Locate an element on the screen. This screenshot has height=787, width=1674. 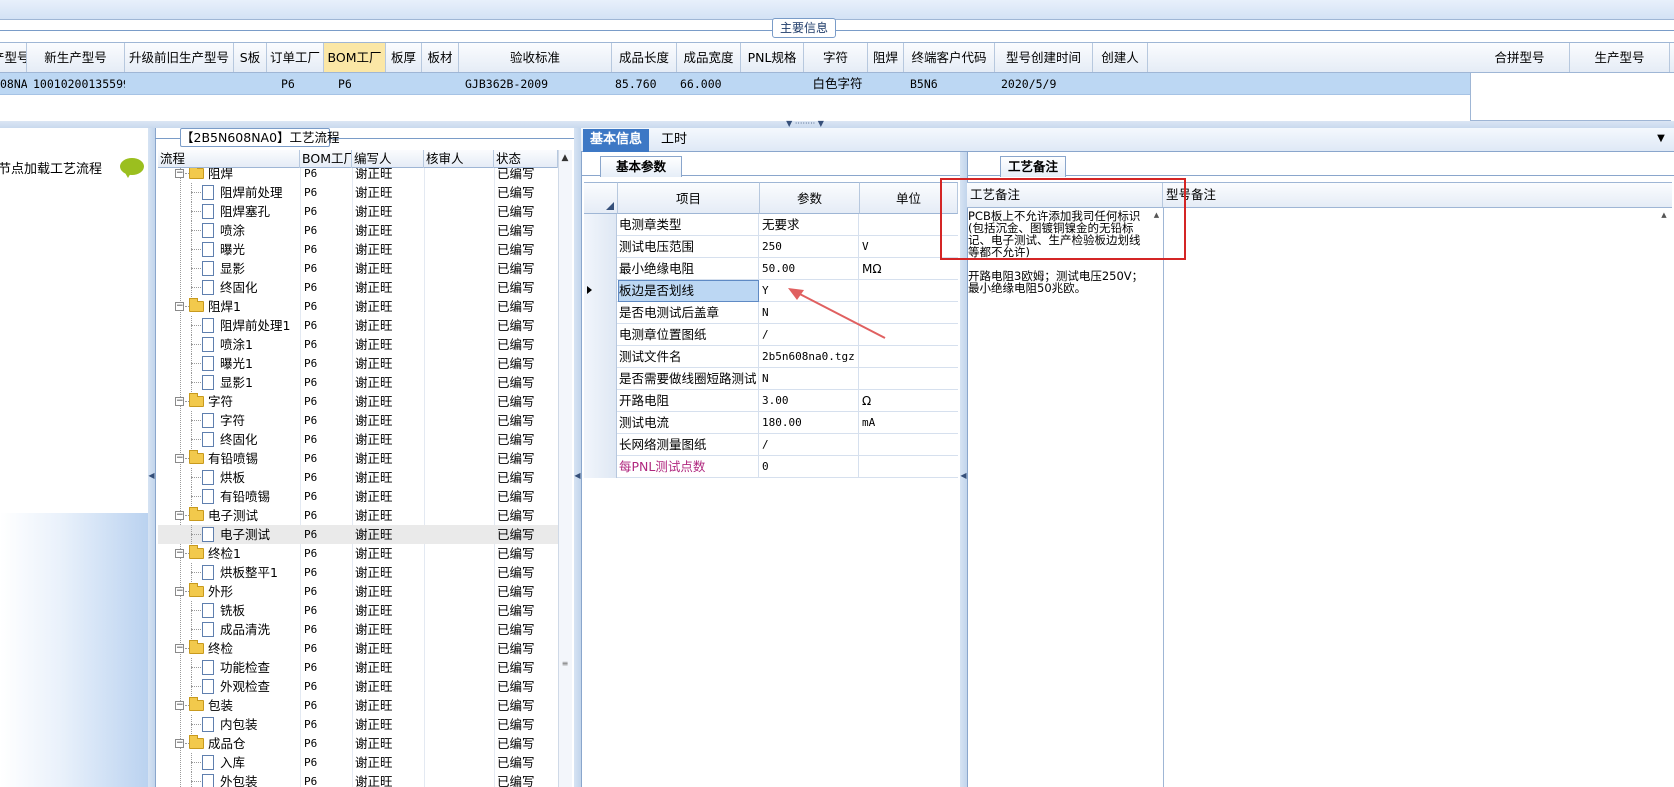
param-item-cell: 电测章类型 is located at coordinates (688, 225).